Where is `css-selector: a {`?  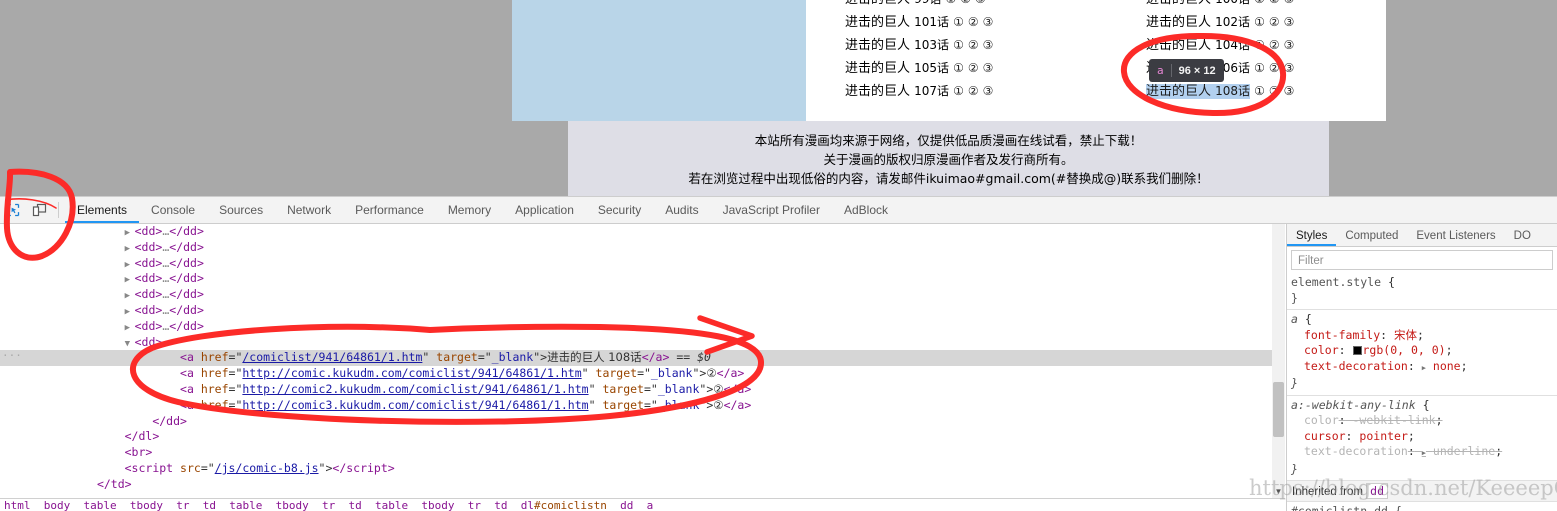
css-selector: a { is located at coordinates (1422, 320).